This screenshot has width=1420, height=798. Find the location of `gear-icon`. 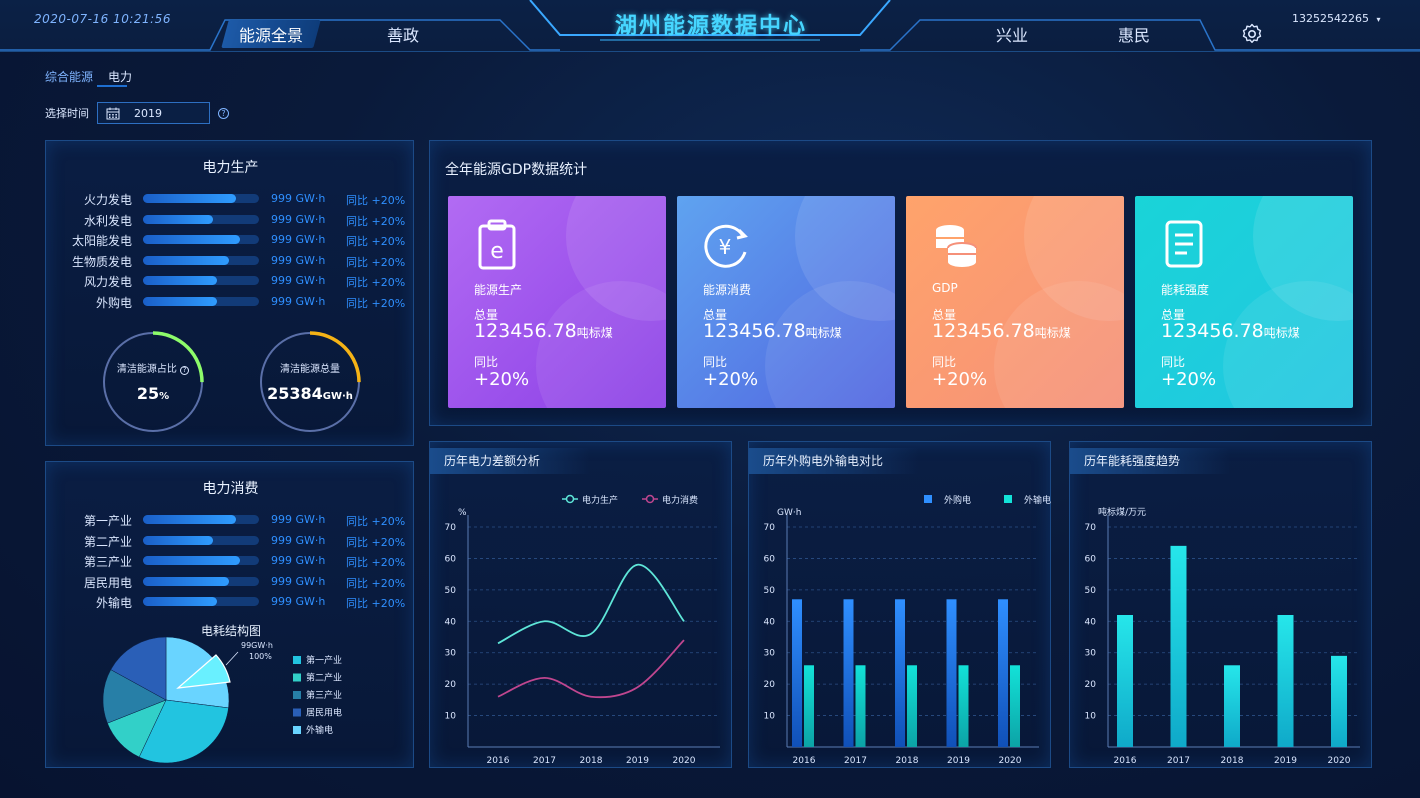

gear-icon is located at coordinates (1252, 34).